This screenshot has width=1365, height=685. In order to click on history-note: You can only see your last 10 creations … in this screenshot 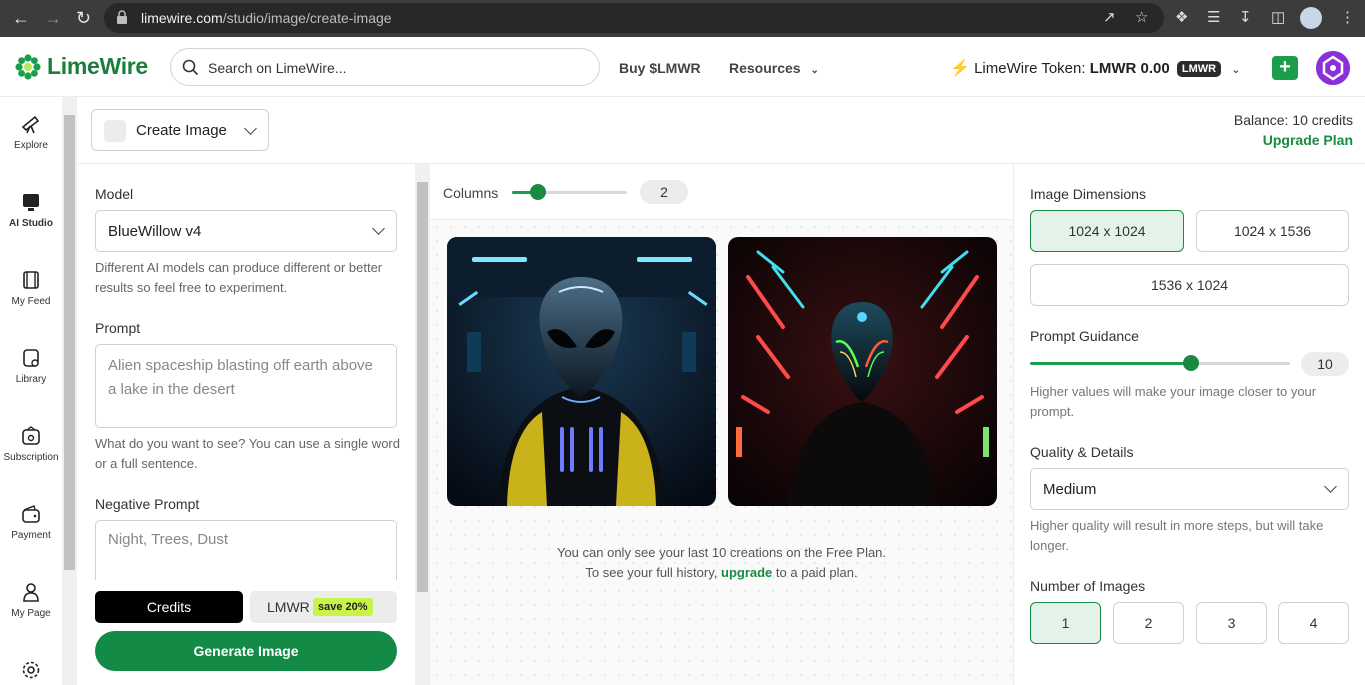, I will do `click(721, 562)`.